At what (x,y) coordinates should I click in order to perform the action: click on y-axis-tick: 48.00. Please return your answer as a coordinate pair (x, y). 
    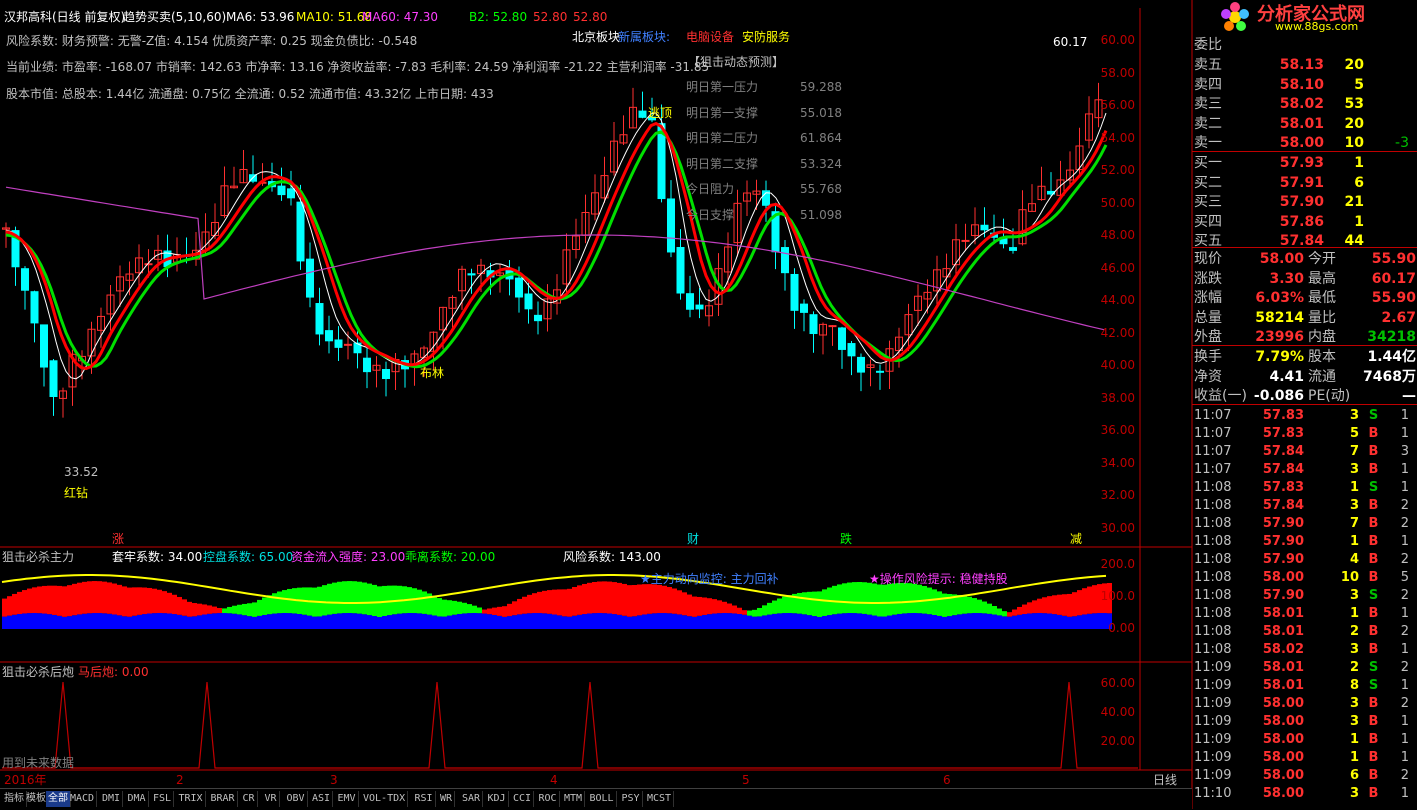
    Looking at the image, I should click on (1117, 235).